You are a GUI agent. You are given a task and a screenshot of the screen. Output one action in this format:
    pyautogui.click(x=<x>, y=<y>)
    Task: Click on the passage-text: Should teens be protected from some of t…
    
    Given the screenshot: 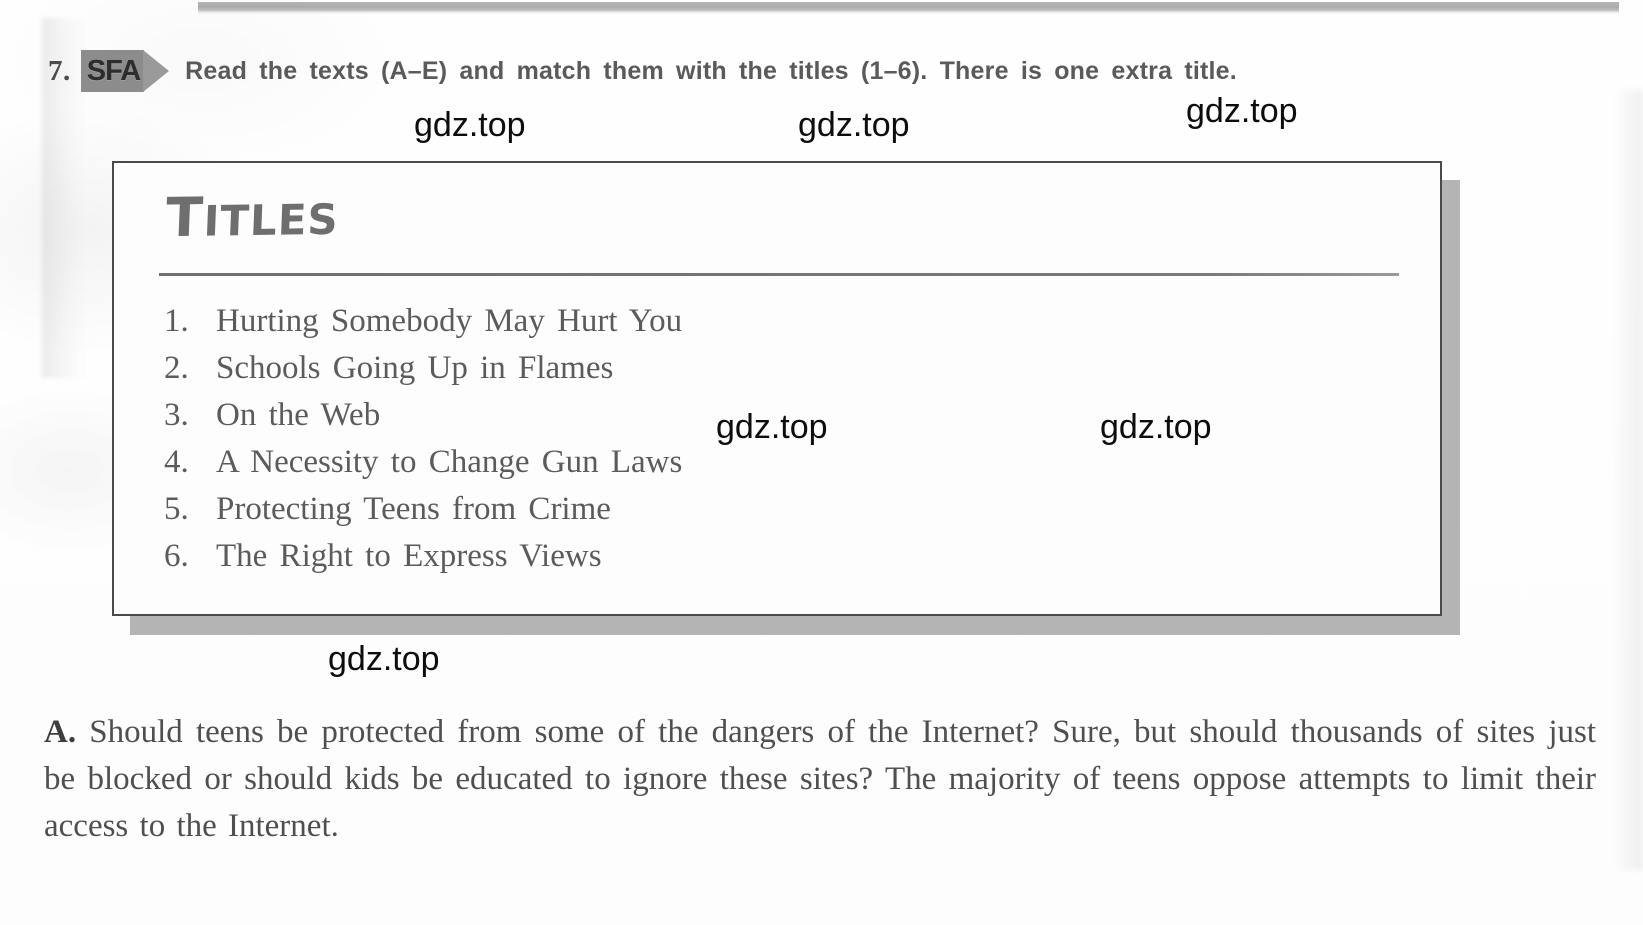 What is the action you would take?
    pyautogui.click(x=820, y=779)
    